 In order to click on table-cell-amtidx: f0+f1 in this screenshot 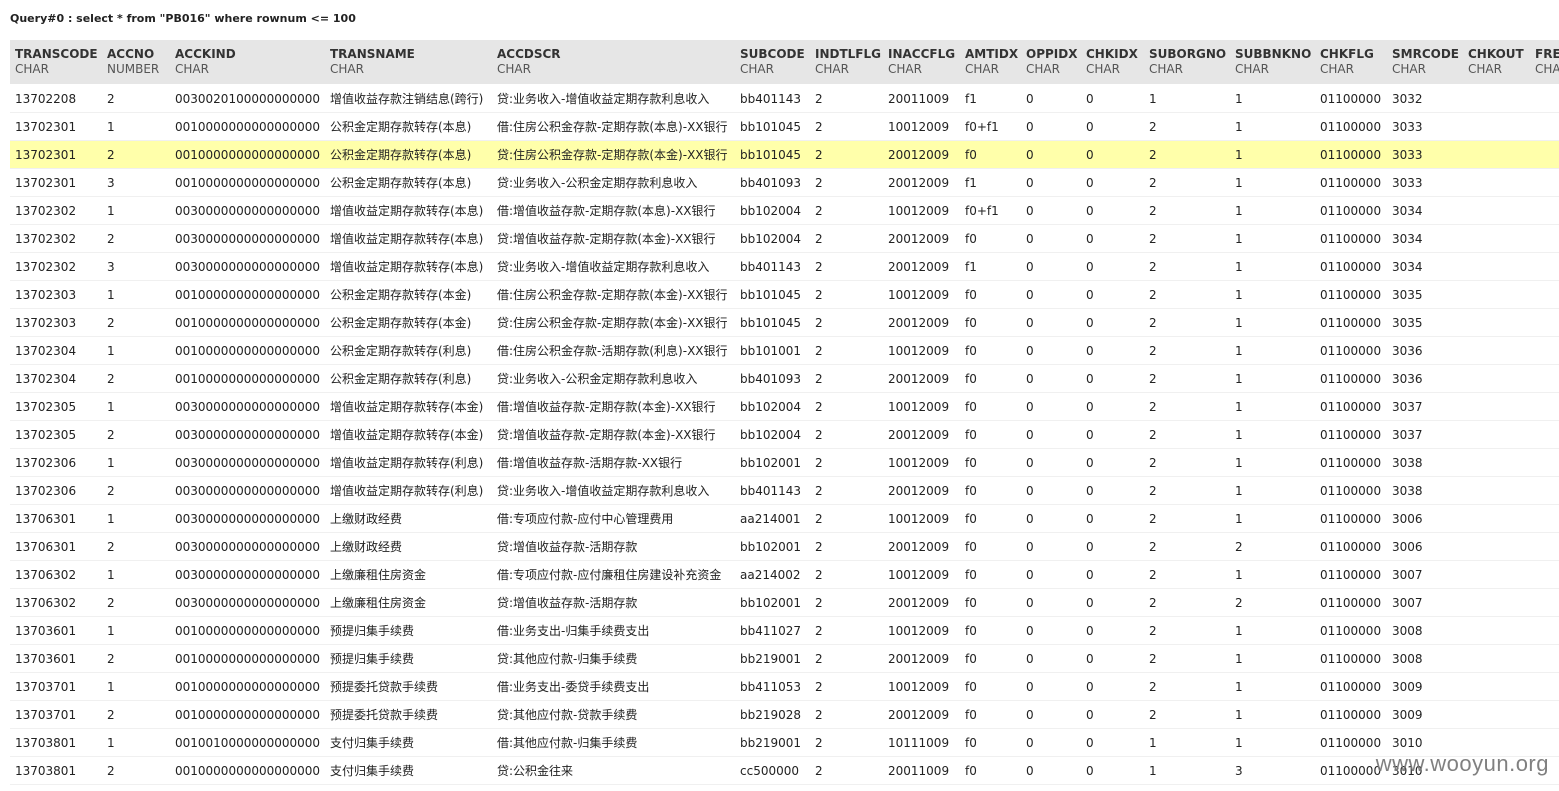, I will do `click(990, 126)`.